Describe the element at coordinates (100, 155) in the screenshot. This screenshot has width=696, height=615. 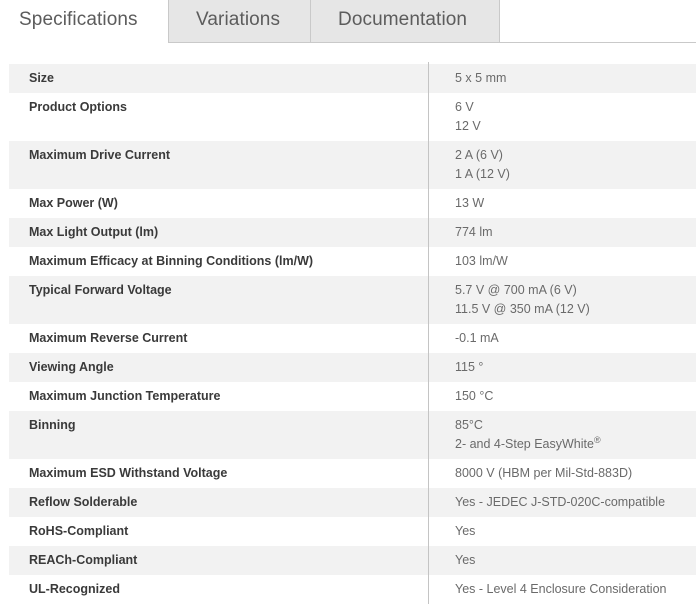
I see `spec-label: Maximum Drive Current` at that location.